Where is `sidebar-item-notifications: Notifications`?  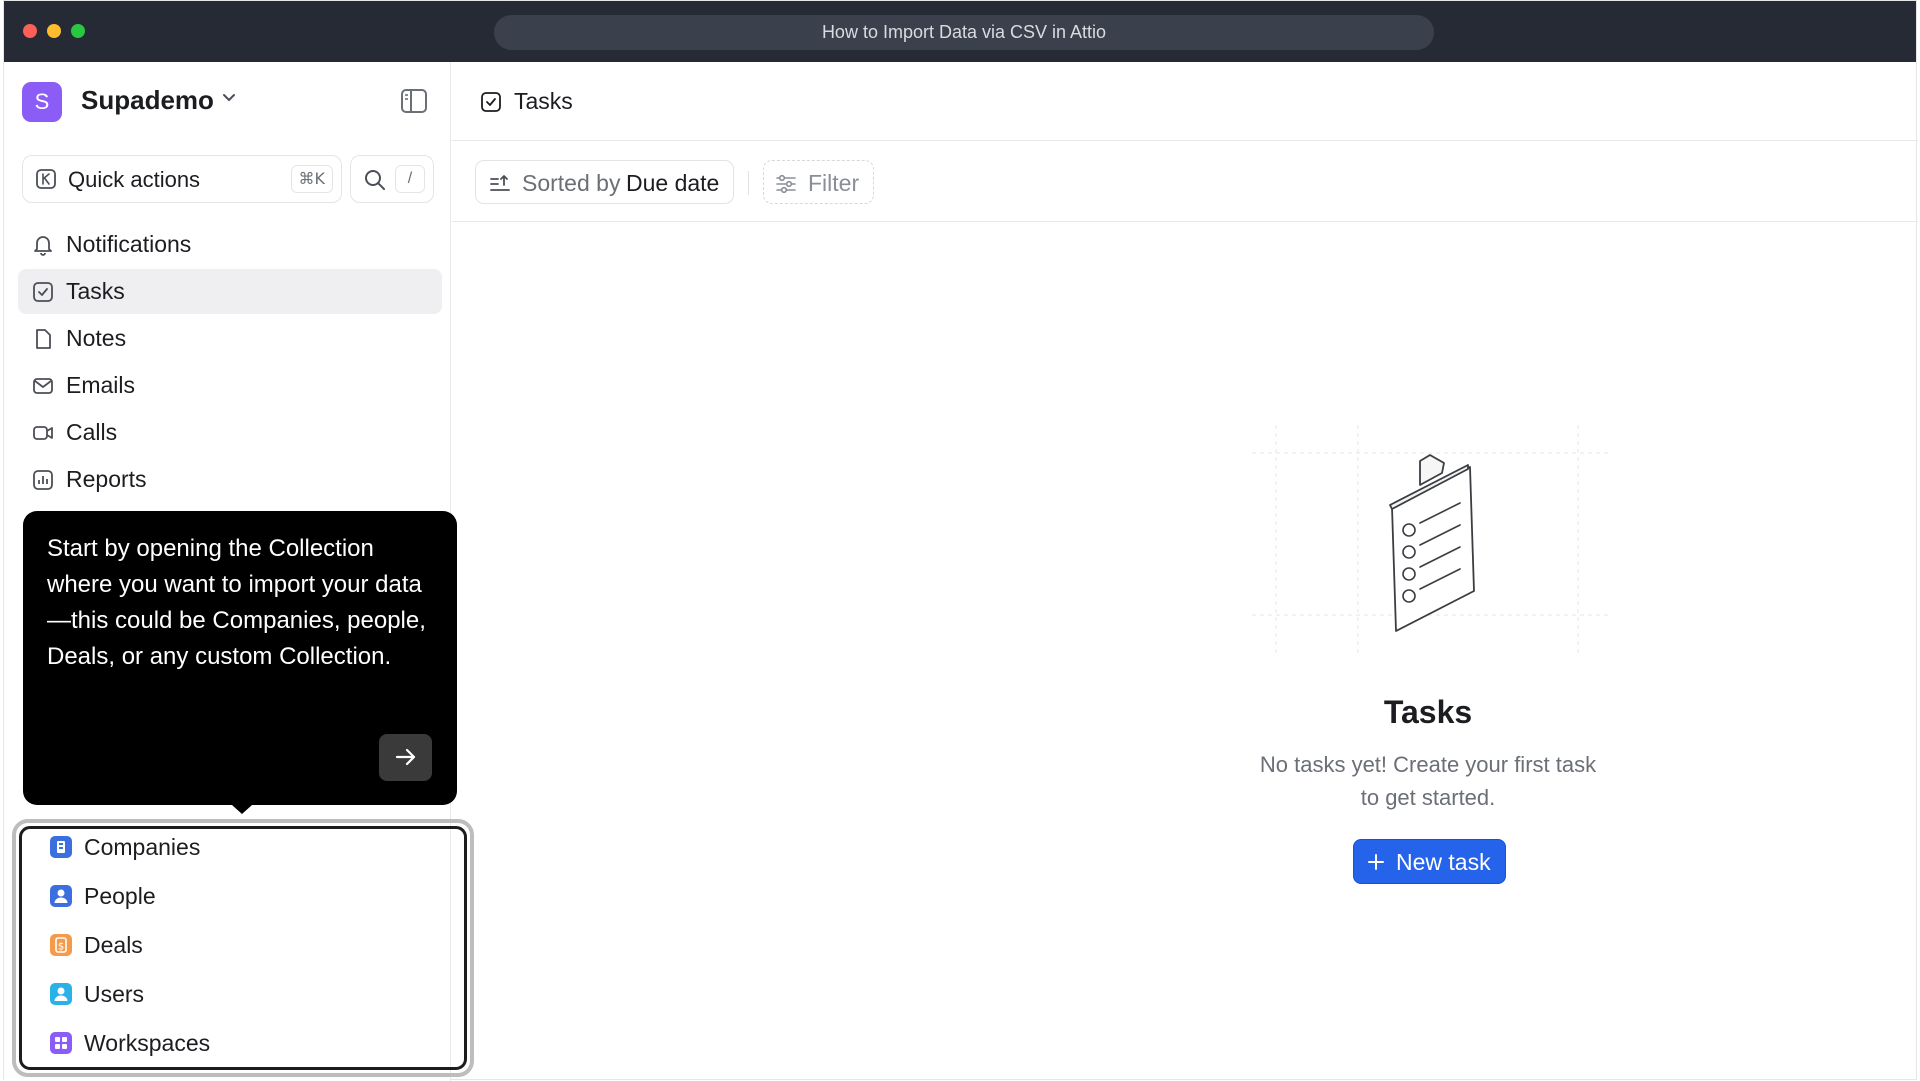 sidebar-item-notifications: Notifications is located at coordinates (230, 244).